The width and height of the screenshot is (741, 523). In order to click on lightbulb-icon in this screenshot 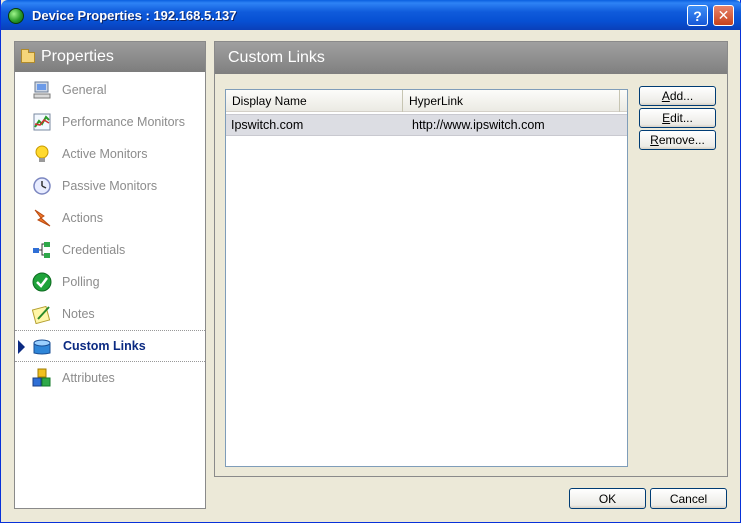, I will do `click(42, 153)`.